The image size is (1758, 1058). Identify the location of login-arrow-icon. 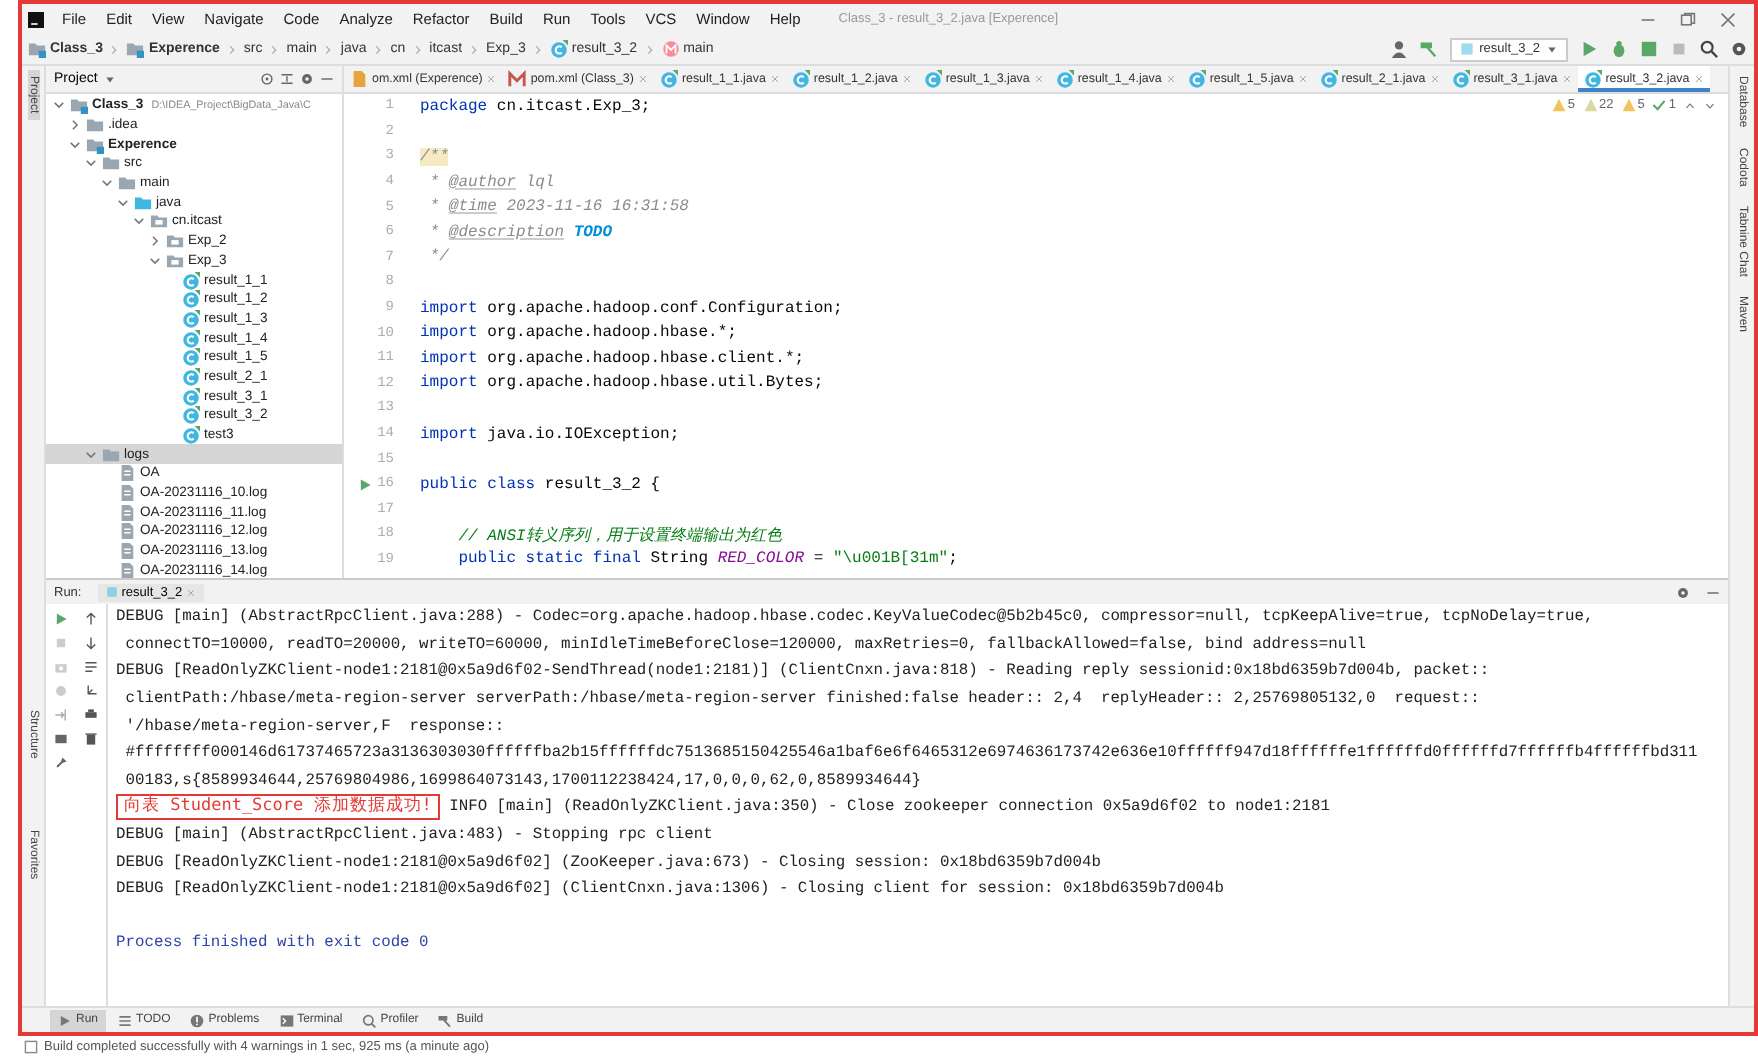
(61, 715).